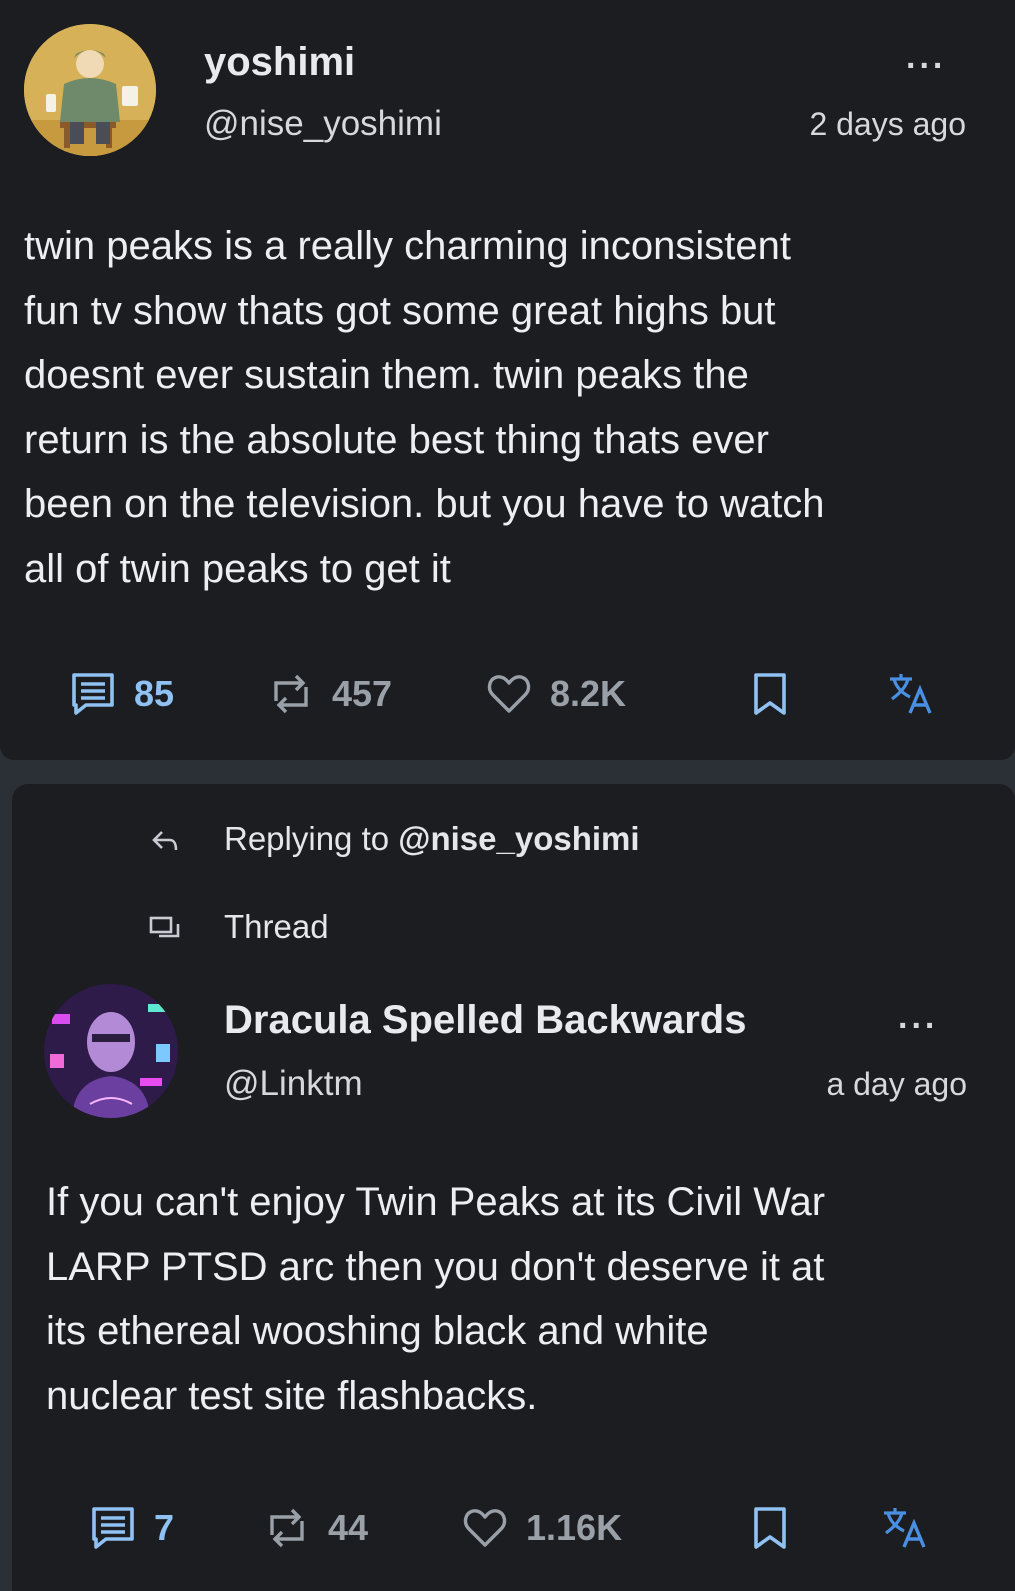 The height and width of the screenshot is (1591, 1015). What do you see at coordinates (307, 838) in the screenshot?
I see `replying-prefix: Replying to` at bounding box center [307, 838].